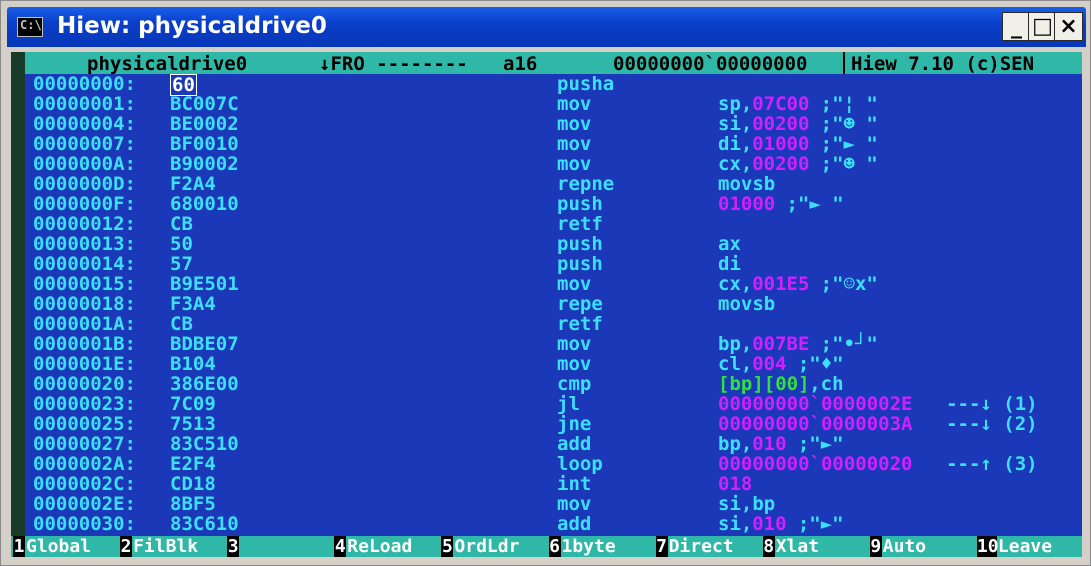 The image size is (1091, 566). Describe the element at coordinates (18, 295) in the screenshot. I see `left-margin-bar` at that location.